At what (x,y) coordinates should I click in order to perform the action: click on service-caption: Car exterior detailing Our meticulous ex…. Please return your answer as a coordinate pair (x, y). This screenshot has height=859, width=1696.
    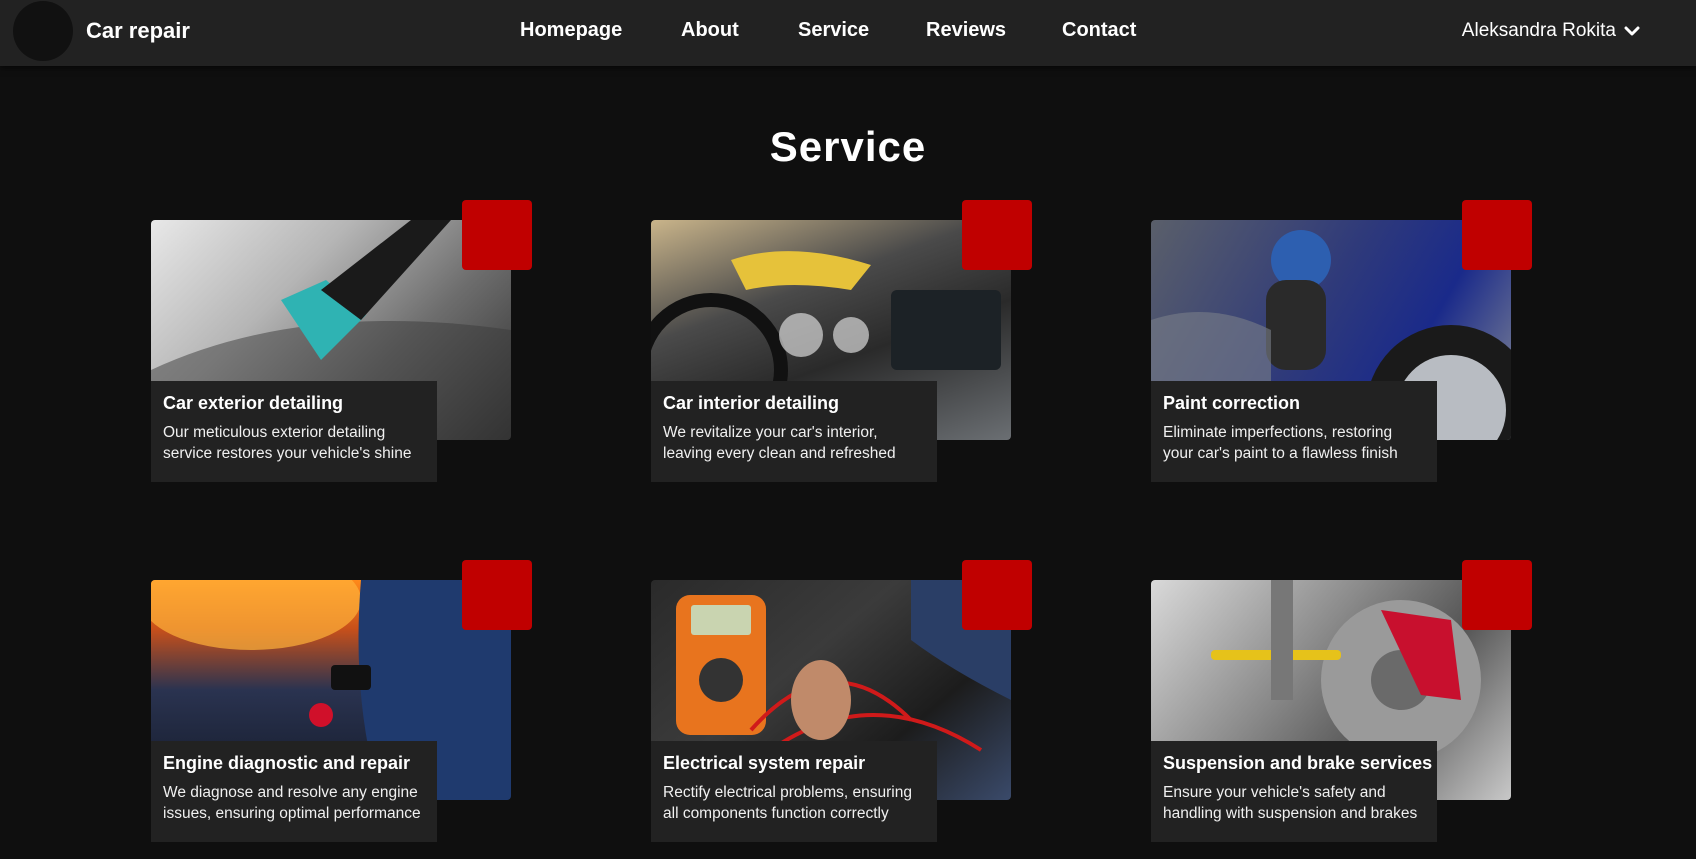
    Looking at the image, I should click on (294, 431).